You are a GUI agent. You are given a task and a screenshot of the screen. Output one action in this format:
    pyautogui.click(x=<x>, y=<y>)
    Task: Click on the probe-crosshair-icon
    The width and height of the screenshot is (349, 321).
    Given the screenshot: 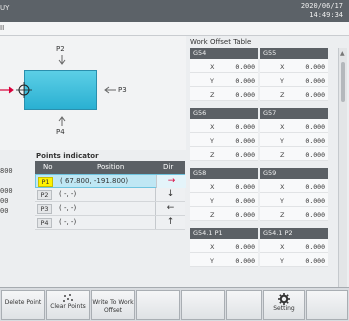 What is the action you would take?
    pyautogui.click(x=24, y=90)
    